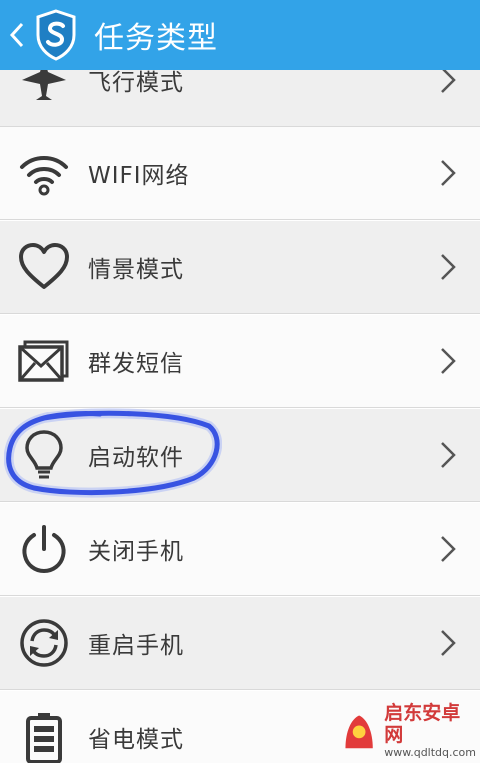 The width and height of the screenshot is (480, 763). I want to click on envelope-icon, so click(44, 361).